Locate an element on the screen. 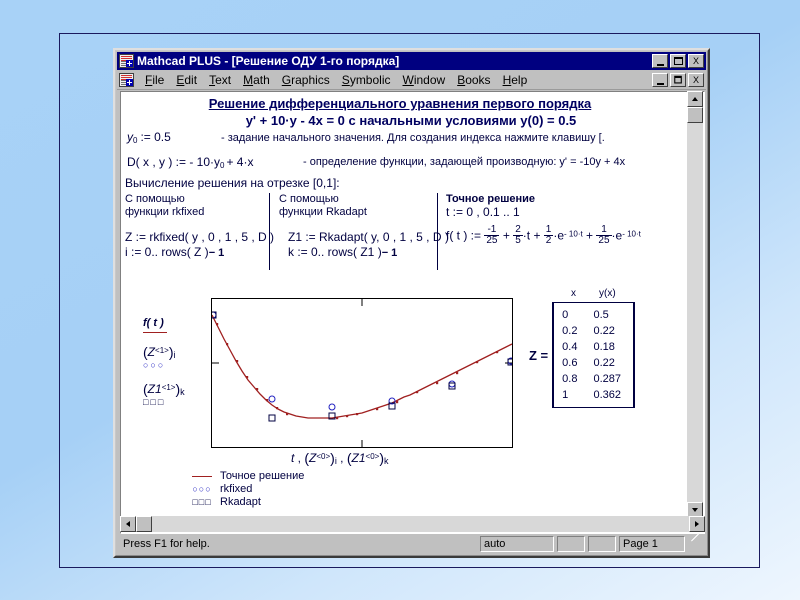  legend-row-rkadapt: □□□ Rkadapt is located at coordinates (247, 502).